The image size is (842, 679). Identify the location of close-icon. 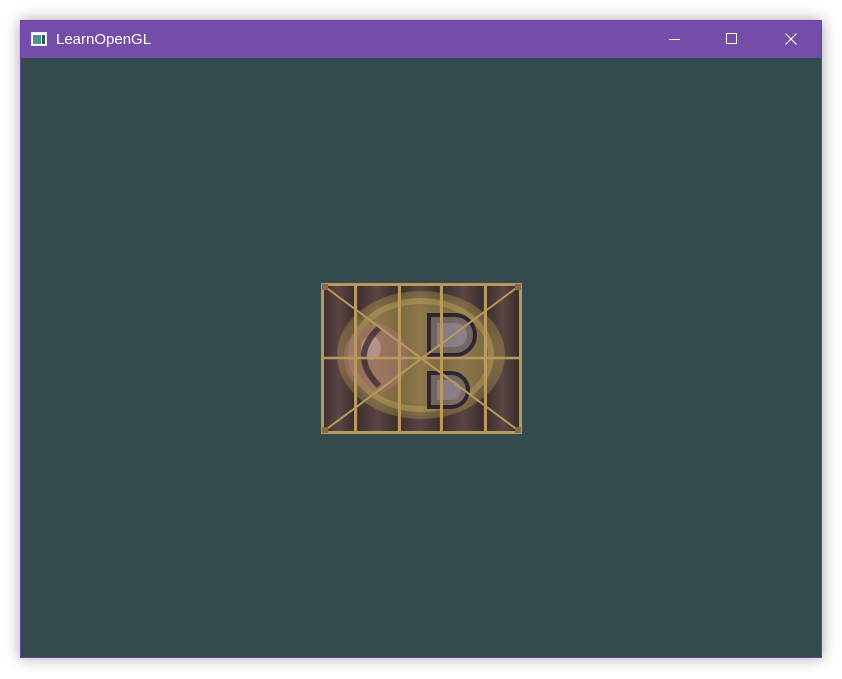
(791, 39).